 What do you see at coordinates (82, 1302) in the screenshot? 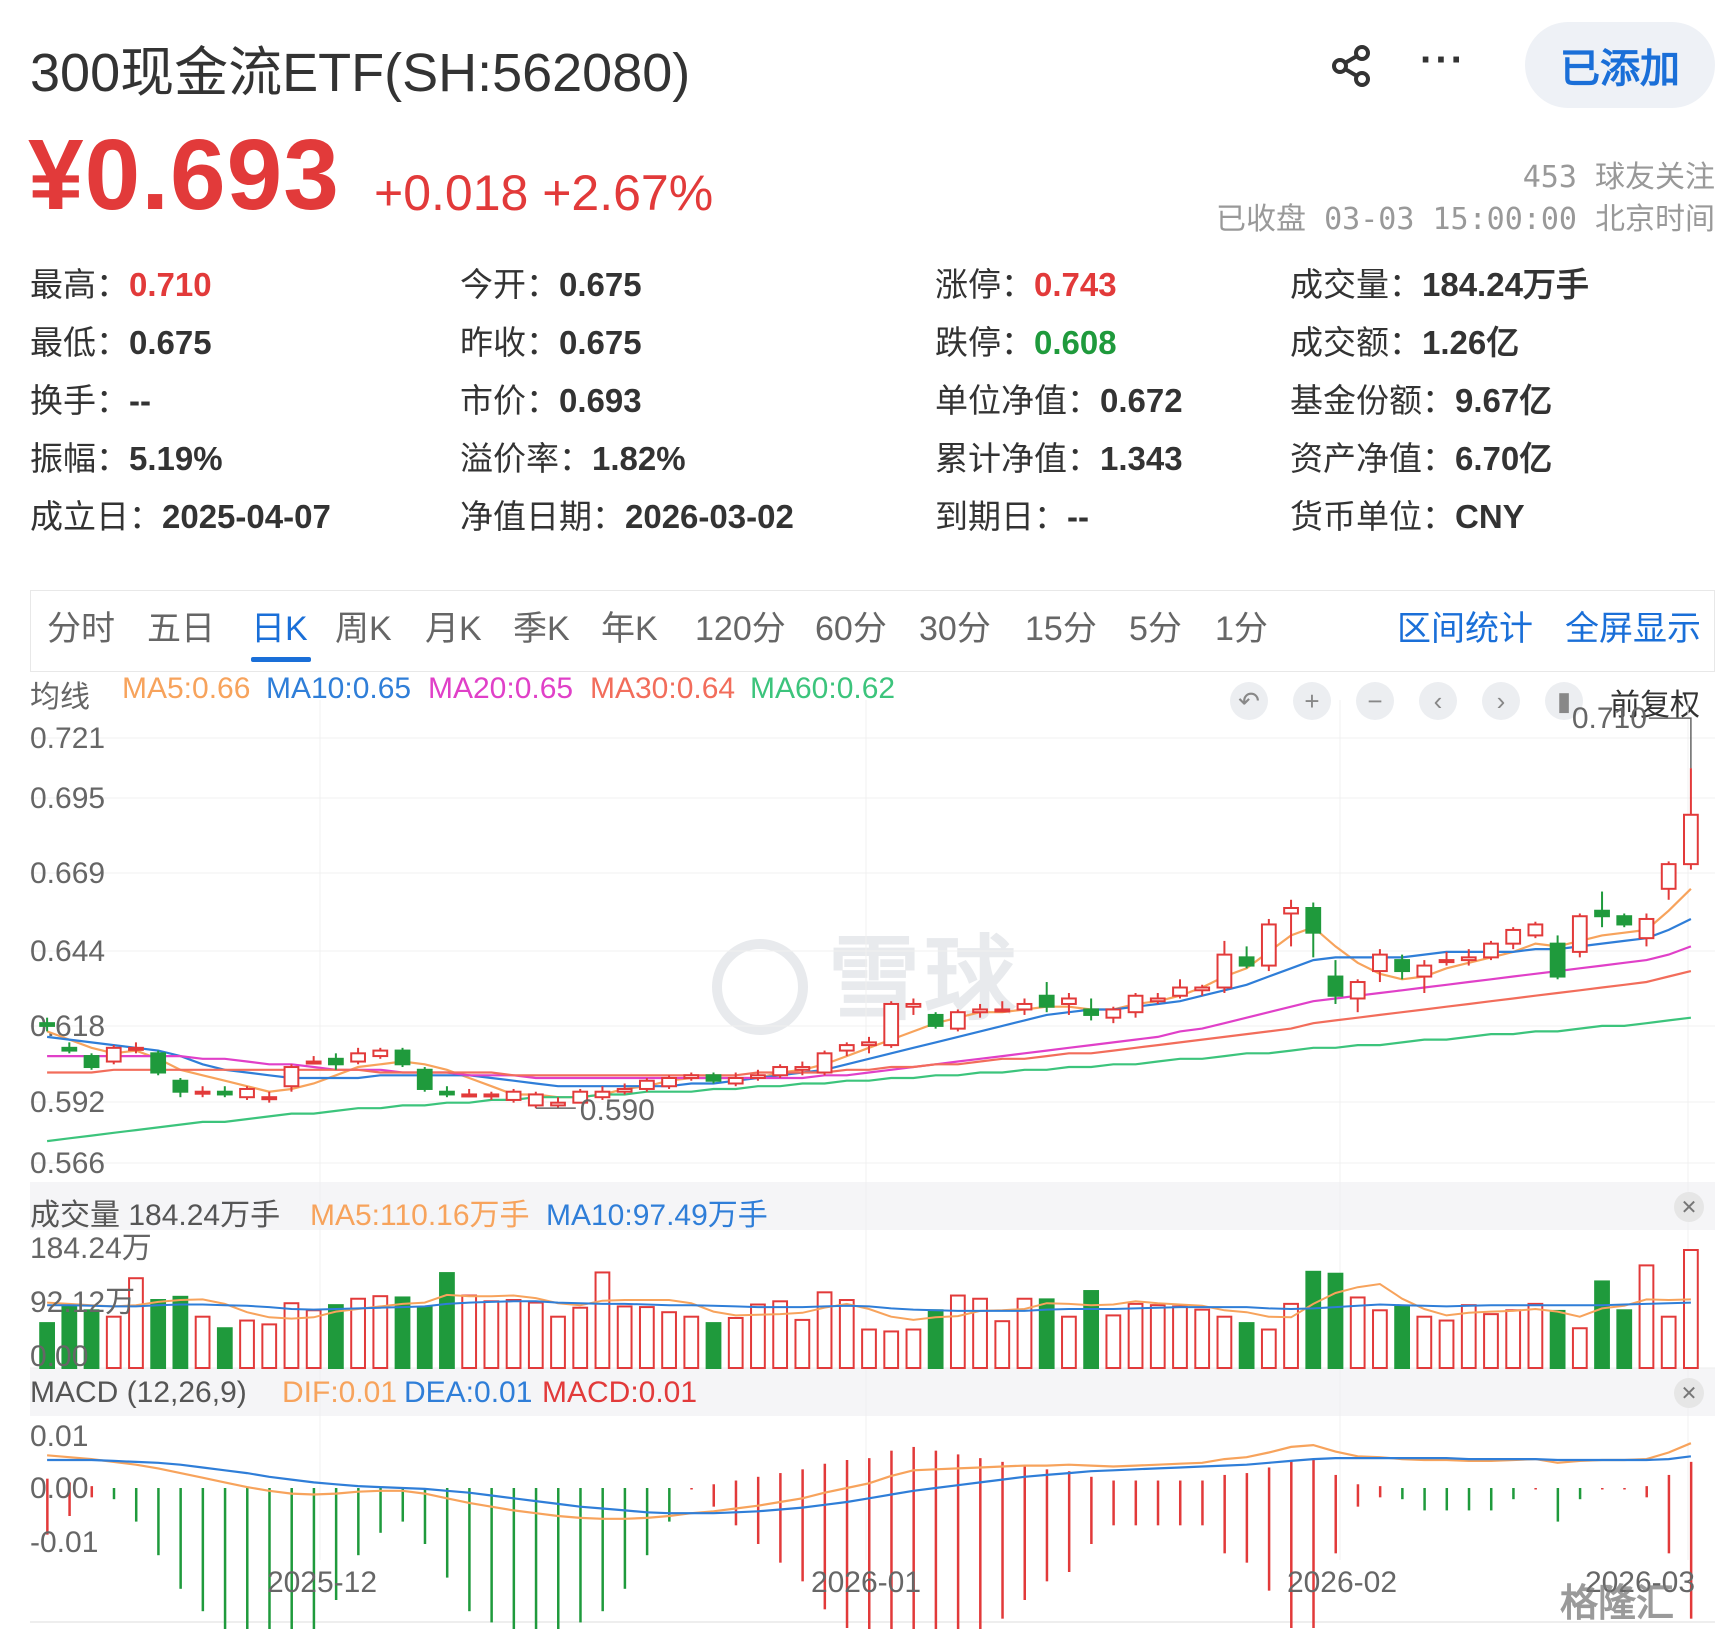
I see `volume-axis-tick: 92.12万` at bounding box center [82, 1302].